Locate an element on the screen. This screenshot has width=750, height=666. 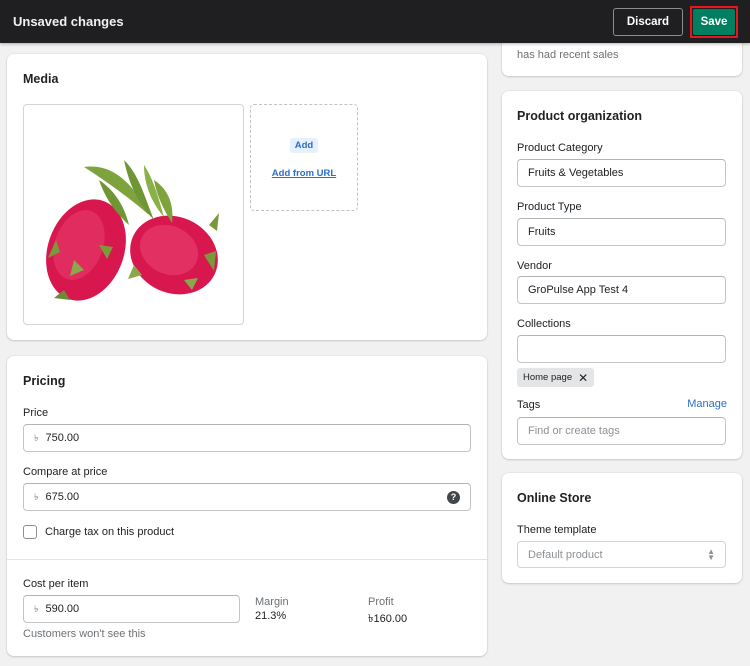
cost-per-item-label: Cost per item is located at coordinates (56, 584).